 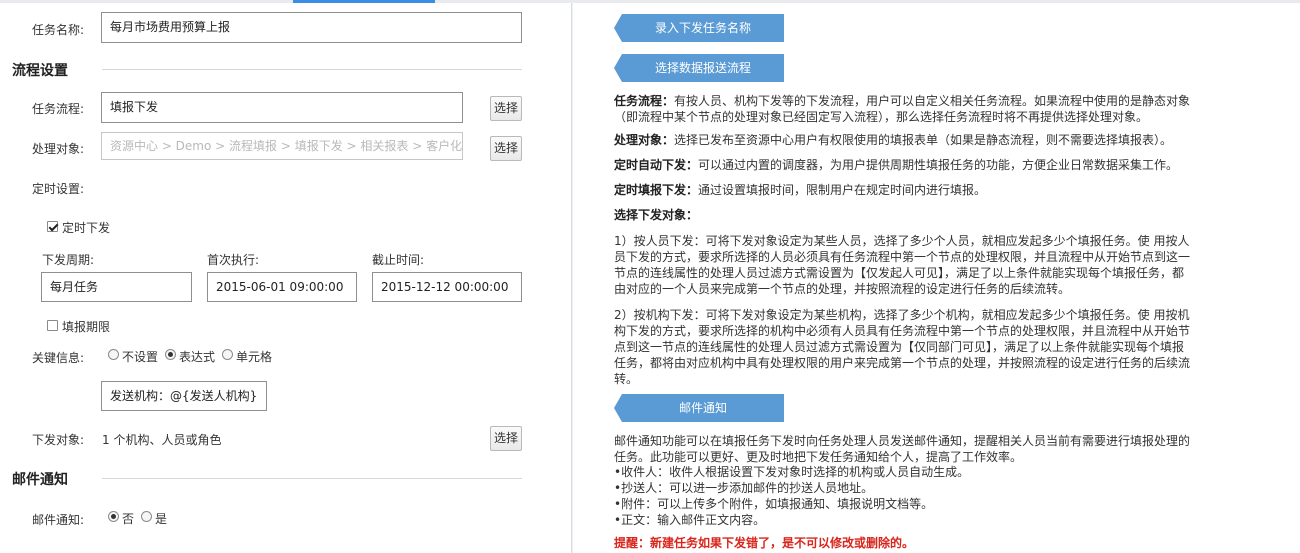 I want to click on mail-radio-yes, so click(x=146, y=516).